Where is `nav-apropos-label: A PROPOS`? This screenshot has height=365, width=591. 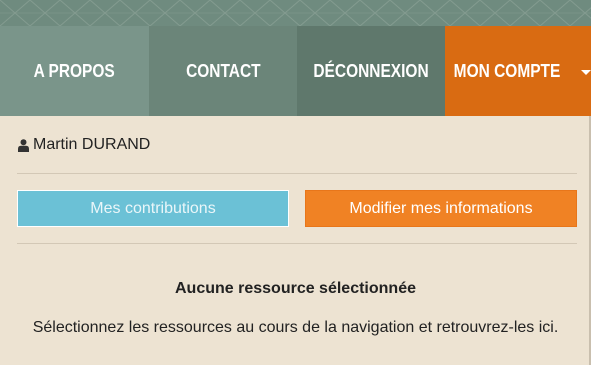 nav-apropos-label: A PROPOS is located at coordinates (74, 70).